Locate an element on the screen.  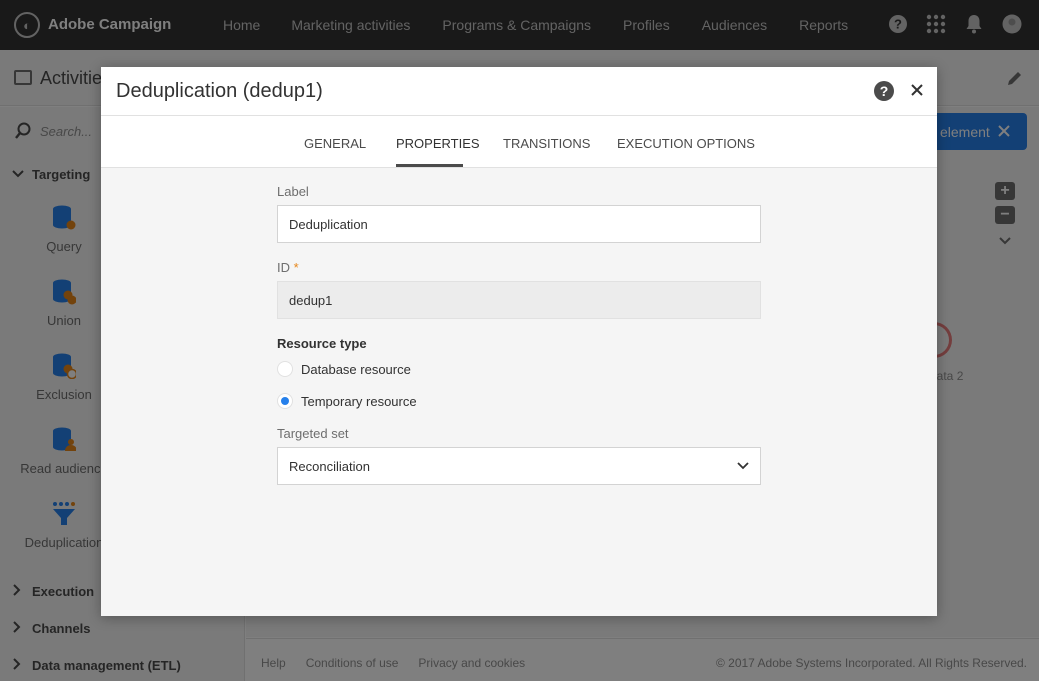
label-input: Deduplication is located at coordinates (519, 224).